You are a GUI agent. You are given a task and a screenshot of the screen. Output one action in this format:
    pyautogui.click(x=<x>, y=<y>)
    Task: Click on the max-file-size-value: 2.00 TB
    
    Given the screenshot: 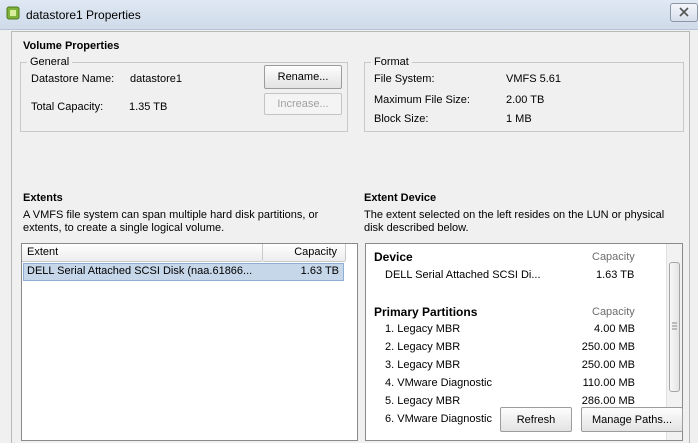 What is the action you would take?
    pyautogui.click(x=525, y=100)
    